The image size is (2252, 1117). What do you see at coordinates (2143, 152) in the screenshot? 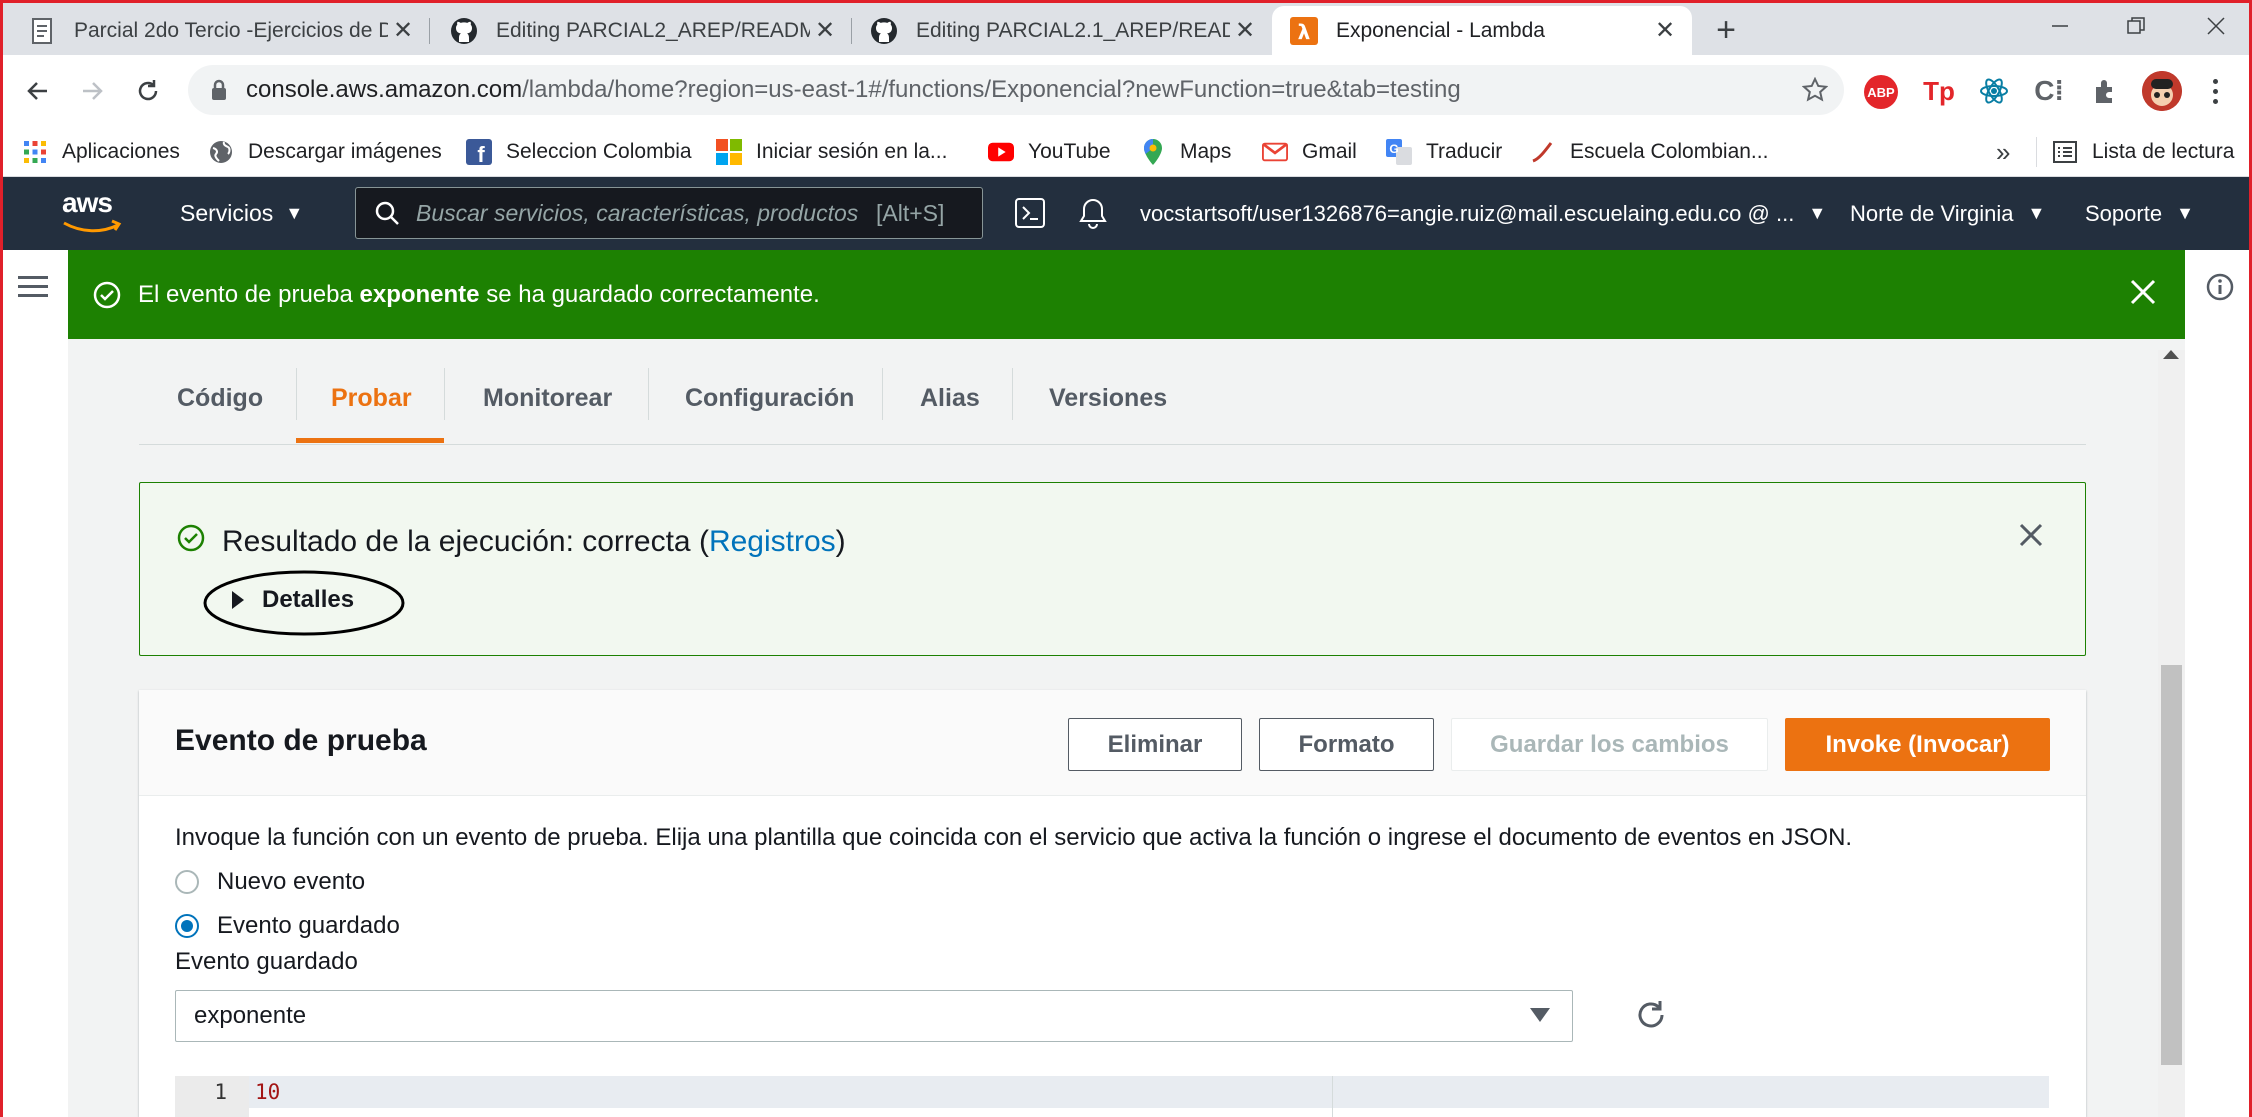
I see `reading-list-button: Lista de lectura` at bounding box center [2143, 152].